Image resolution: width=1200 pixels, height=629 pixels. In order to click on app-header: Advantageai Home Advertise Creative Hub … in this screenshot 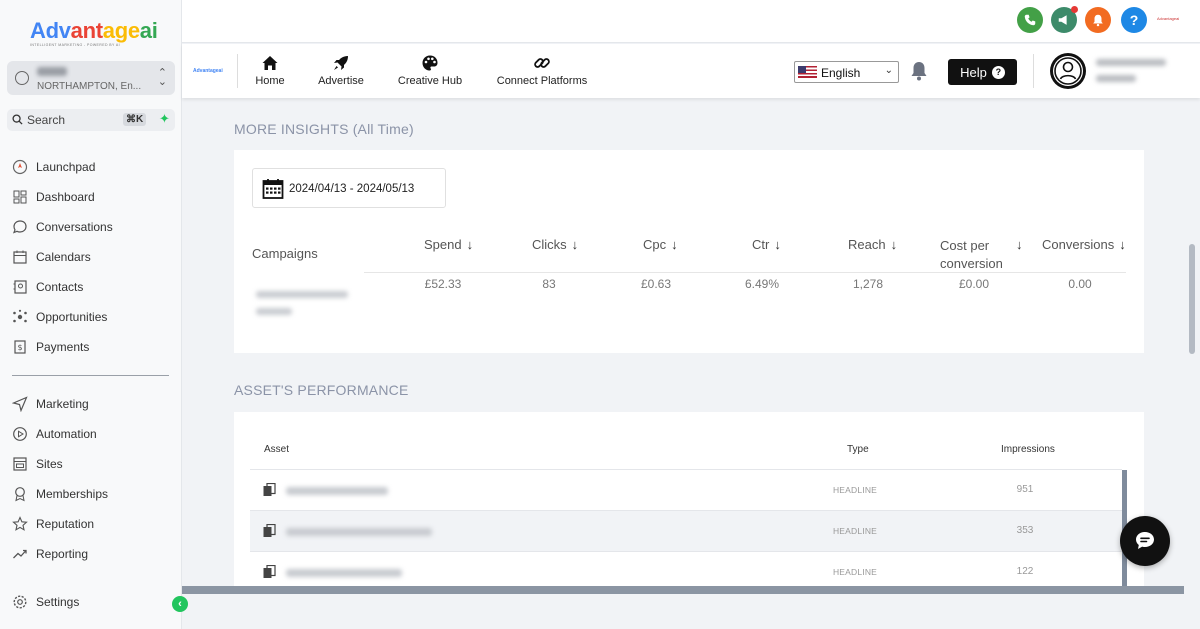, I will do `click(691, 71)`.